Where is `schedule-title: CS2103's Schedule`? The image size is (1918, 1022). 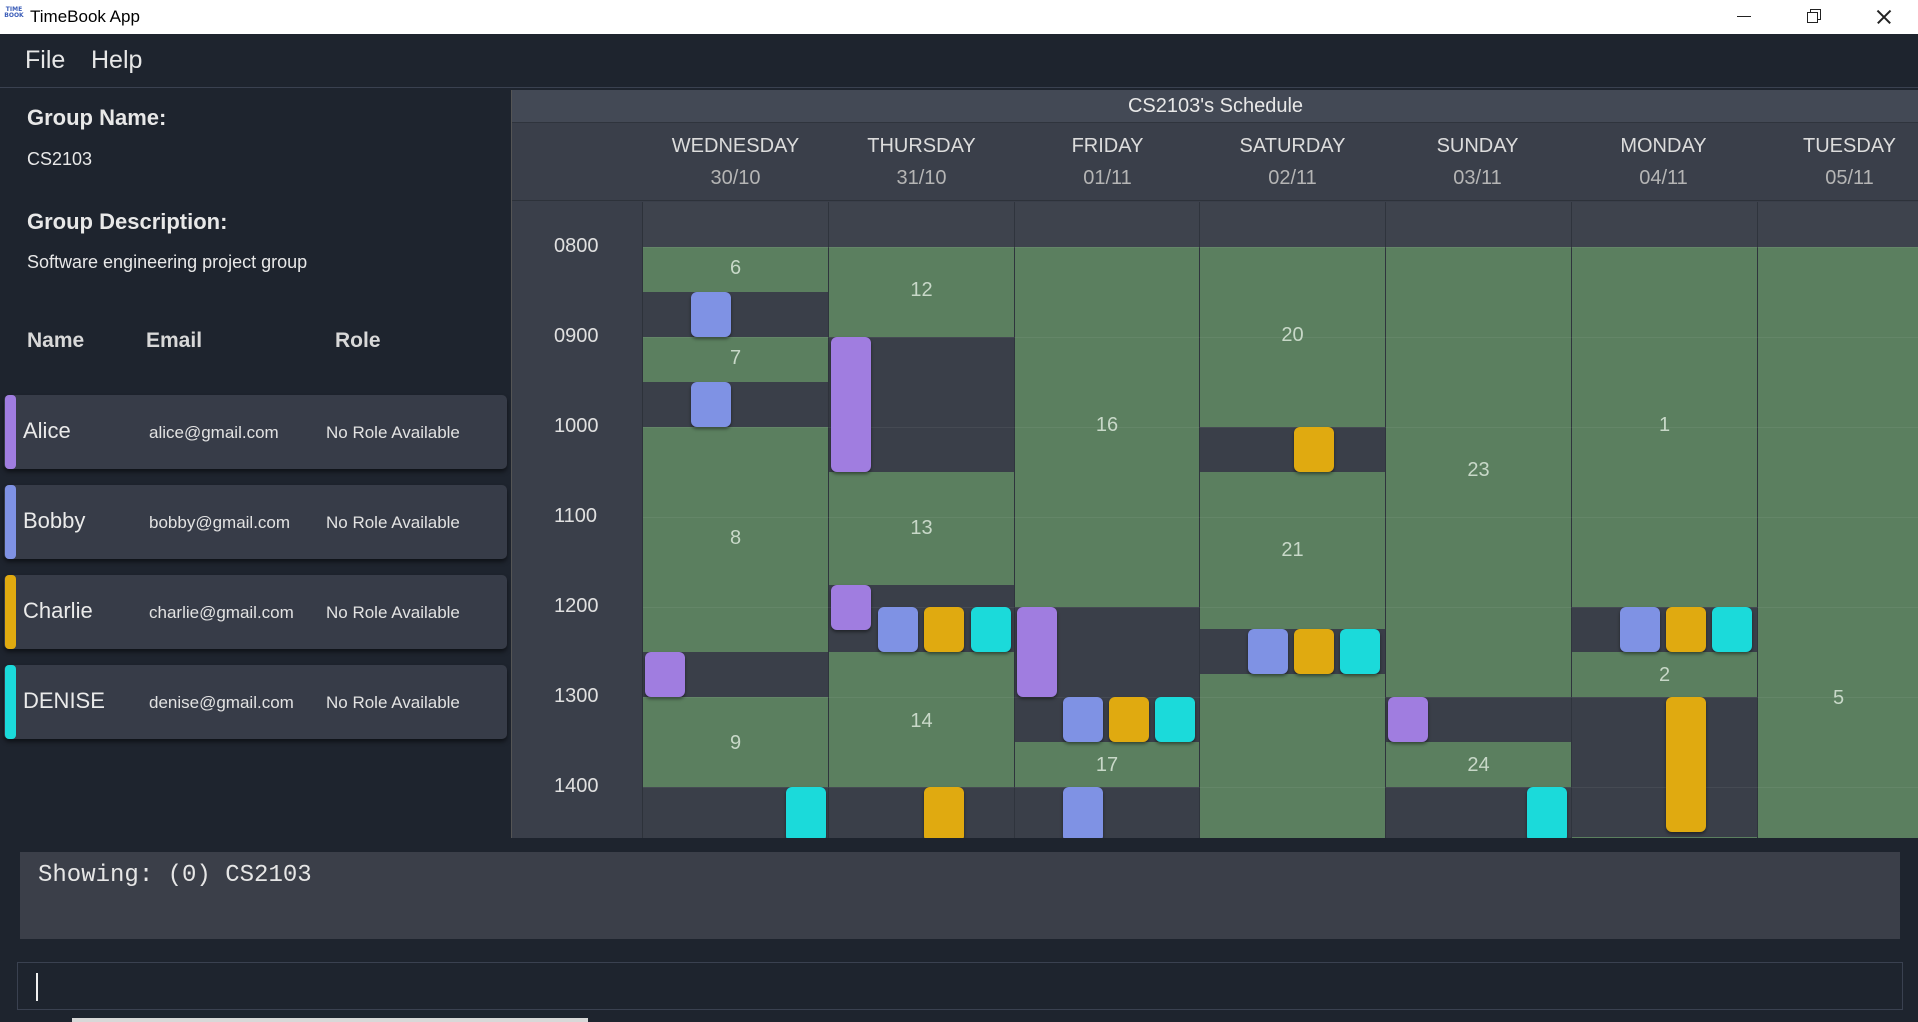
schedule-title: CS2103's Schedule is located at coordinates (1215, 106).